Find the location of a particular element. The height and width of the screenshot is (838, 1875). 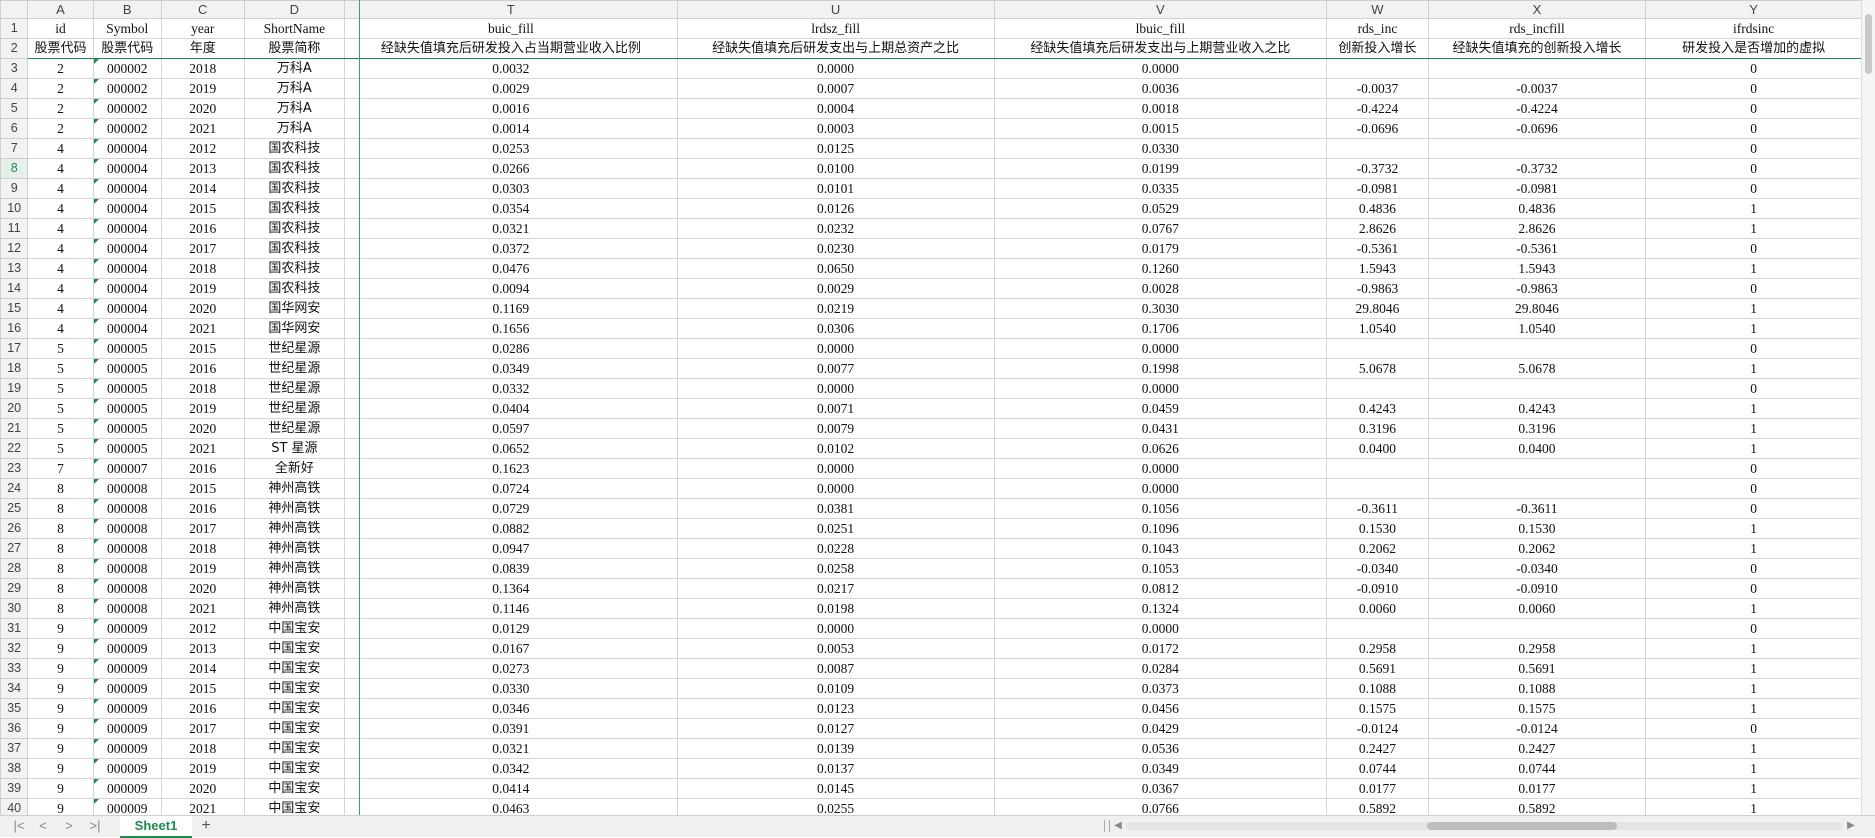

cell-x: -0.0124 is located at coordinates (1537, 728).